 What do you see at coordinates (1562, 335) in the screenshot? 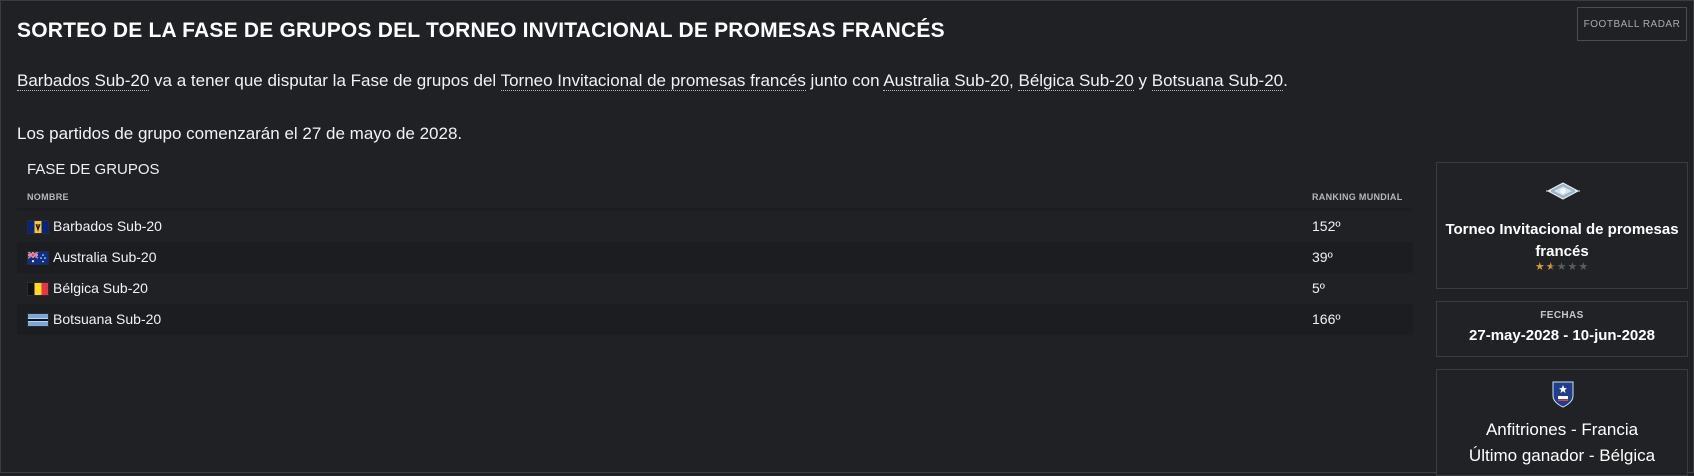
I see `dates-value: 27-may-2028 - 10-jun-2028` at bounding box center [1562, 335].